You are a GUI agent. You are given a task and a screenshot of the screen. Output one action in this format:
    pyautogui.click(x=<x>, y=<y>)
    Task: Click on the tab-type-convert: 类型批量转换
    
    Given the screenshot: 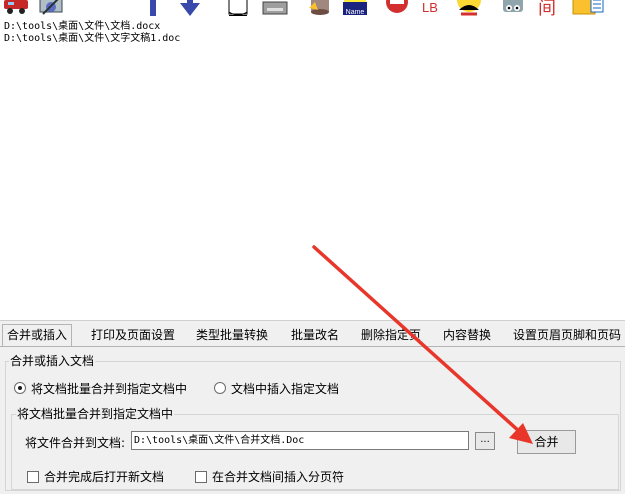 What is the action you would take?
    pyautogui.click(x=232, y=336)
    